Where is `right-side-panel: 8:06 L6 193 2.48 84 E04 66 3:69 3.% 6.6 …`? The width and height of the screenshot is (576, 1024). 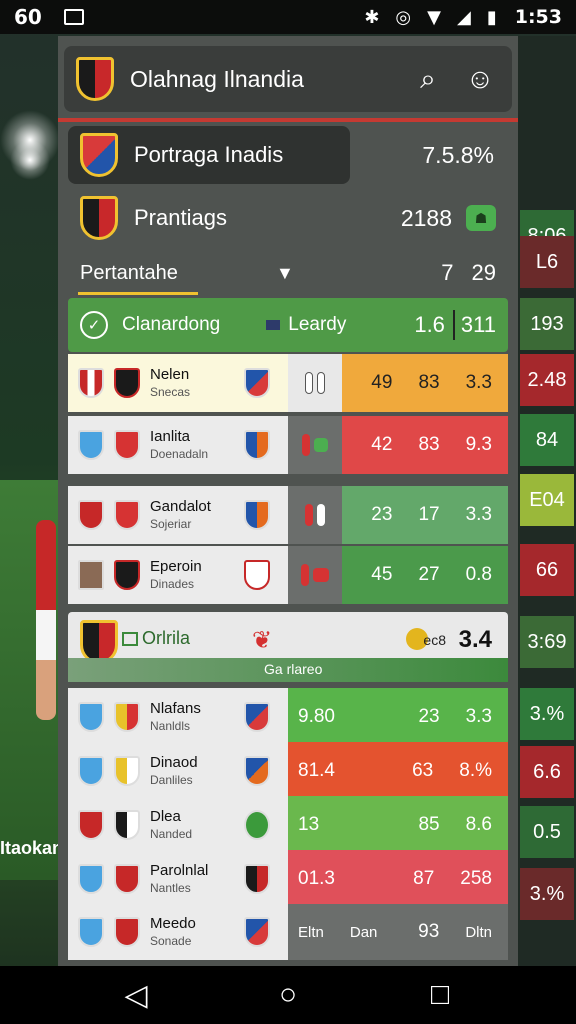 right-side-panel: 8:06 L6 193 2.48 84 E04 66 3:69 3.% 6.6 … is located at coordinates (547, 501).